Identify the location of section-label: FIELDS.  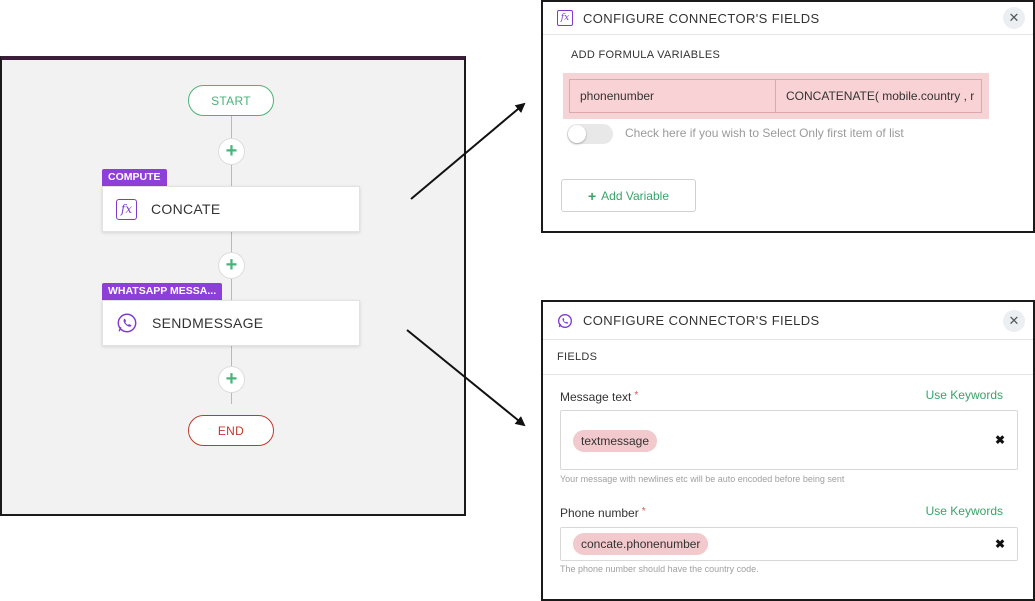
(577, 357).